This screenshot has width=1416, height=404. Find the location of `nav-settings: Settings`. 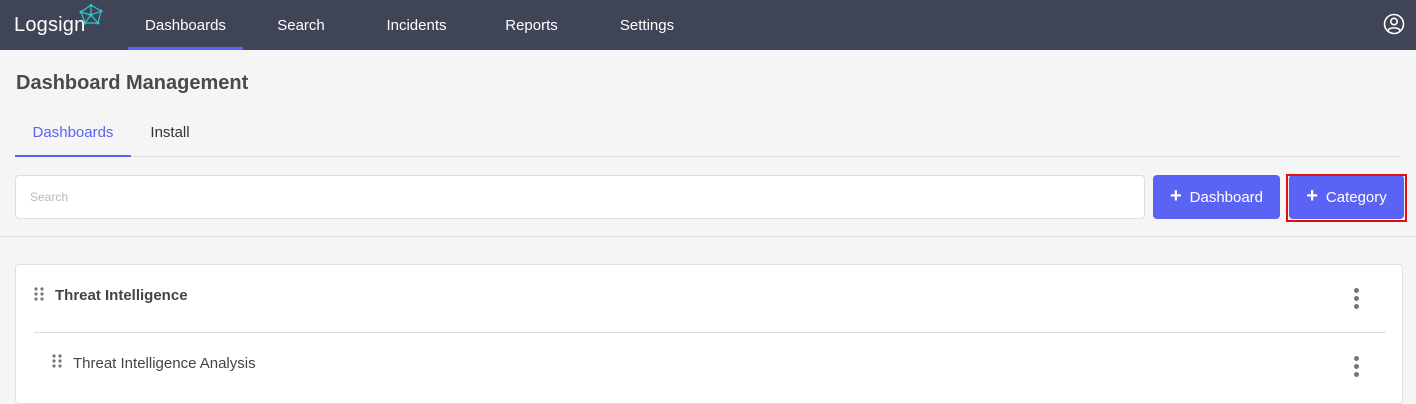

nav-settings: Settings is located at coordinates (647, 25).